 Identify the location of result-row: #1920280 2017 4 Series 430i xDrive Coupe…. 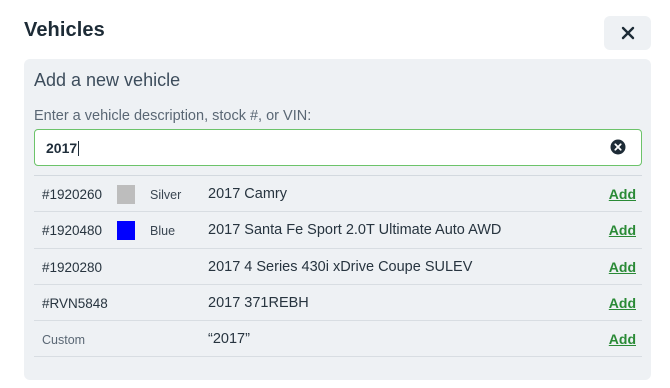
(338, 267).